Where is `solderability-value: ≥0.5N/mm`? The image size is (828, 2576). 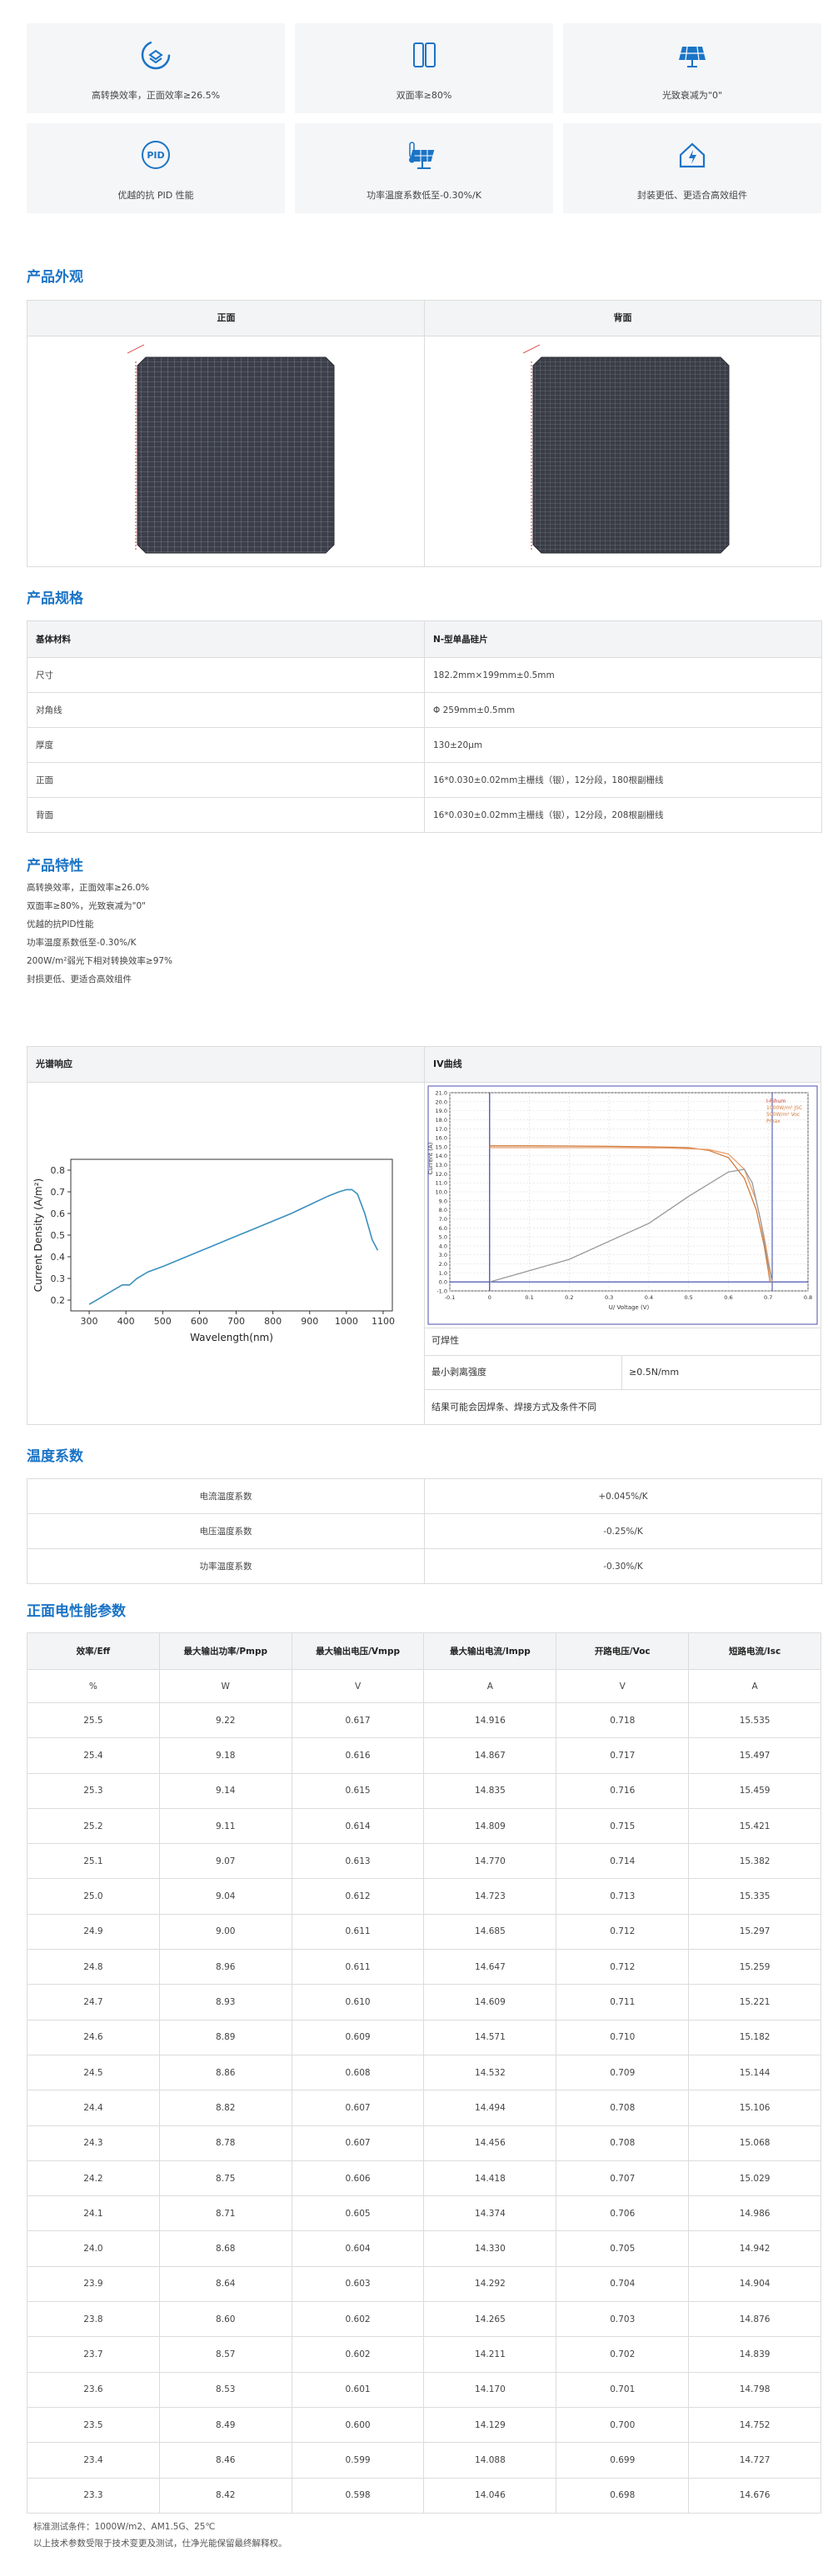 solderability-value: ≥0.5N/mm is located at coordinates (654, 1372).